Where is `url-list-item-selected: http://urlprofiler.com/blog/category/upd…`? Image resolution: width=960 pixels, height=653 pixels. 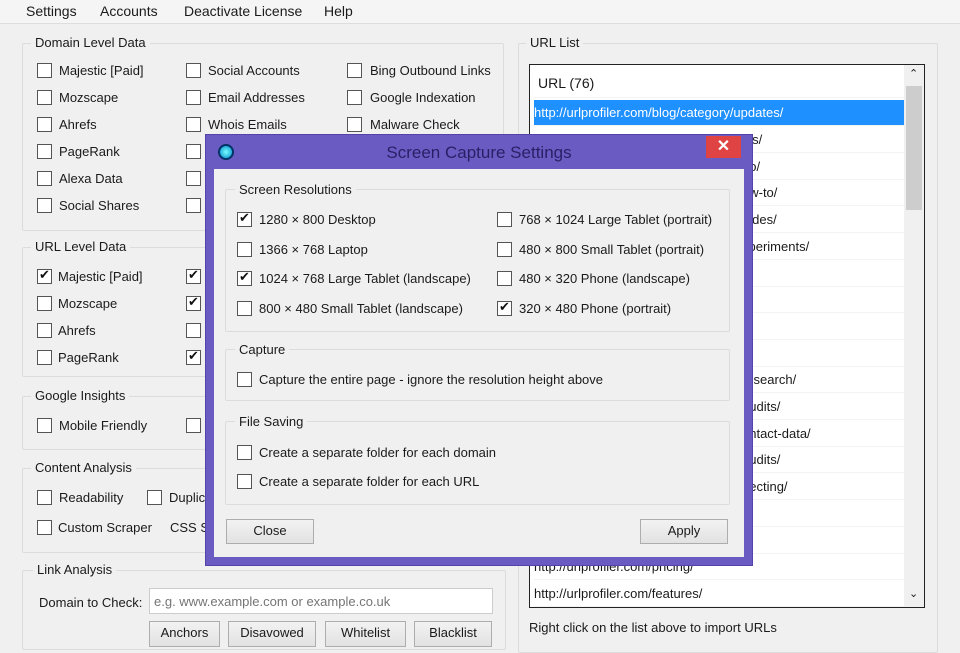 url-list-item-selected: http://urlprofiler.com/blog/category/upd… is located at coordinates (719, 113).